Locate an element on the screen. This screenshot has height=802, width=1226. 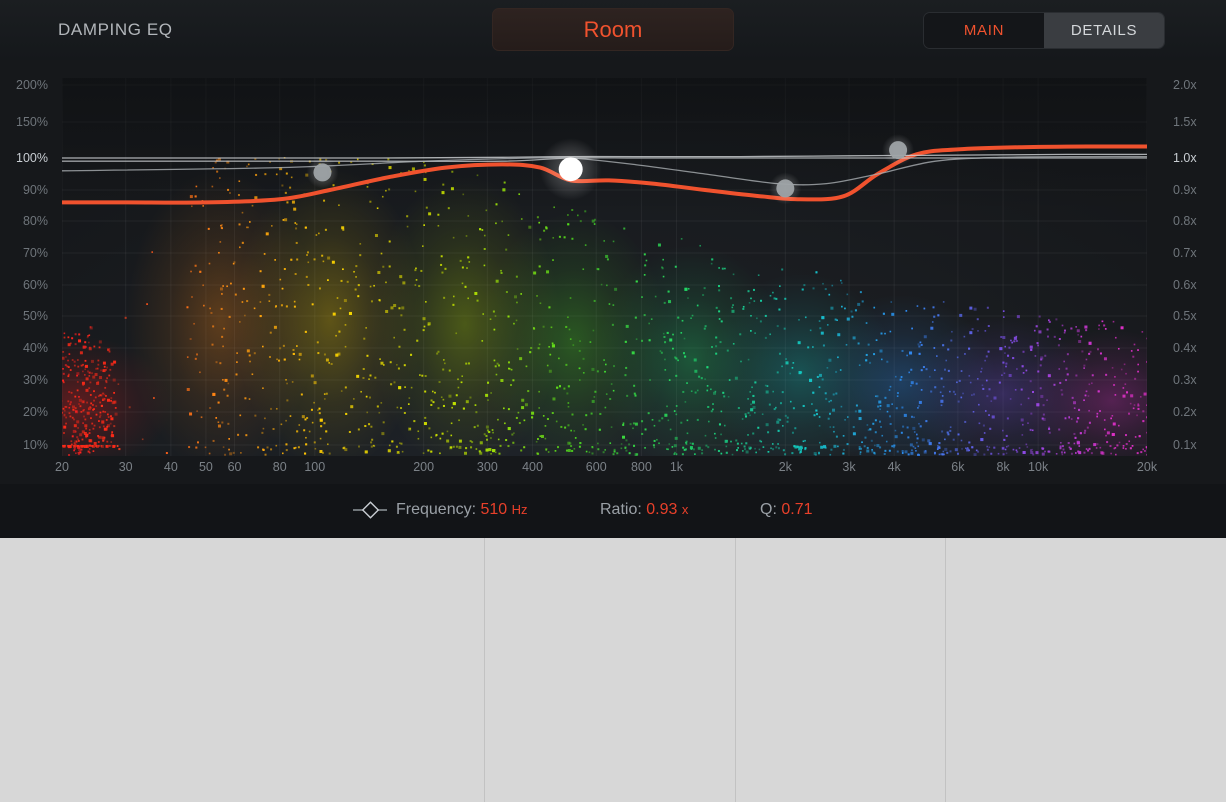
q-label: Q: is located at coordinates (768, 509).